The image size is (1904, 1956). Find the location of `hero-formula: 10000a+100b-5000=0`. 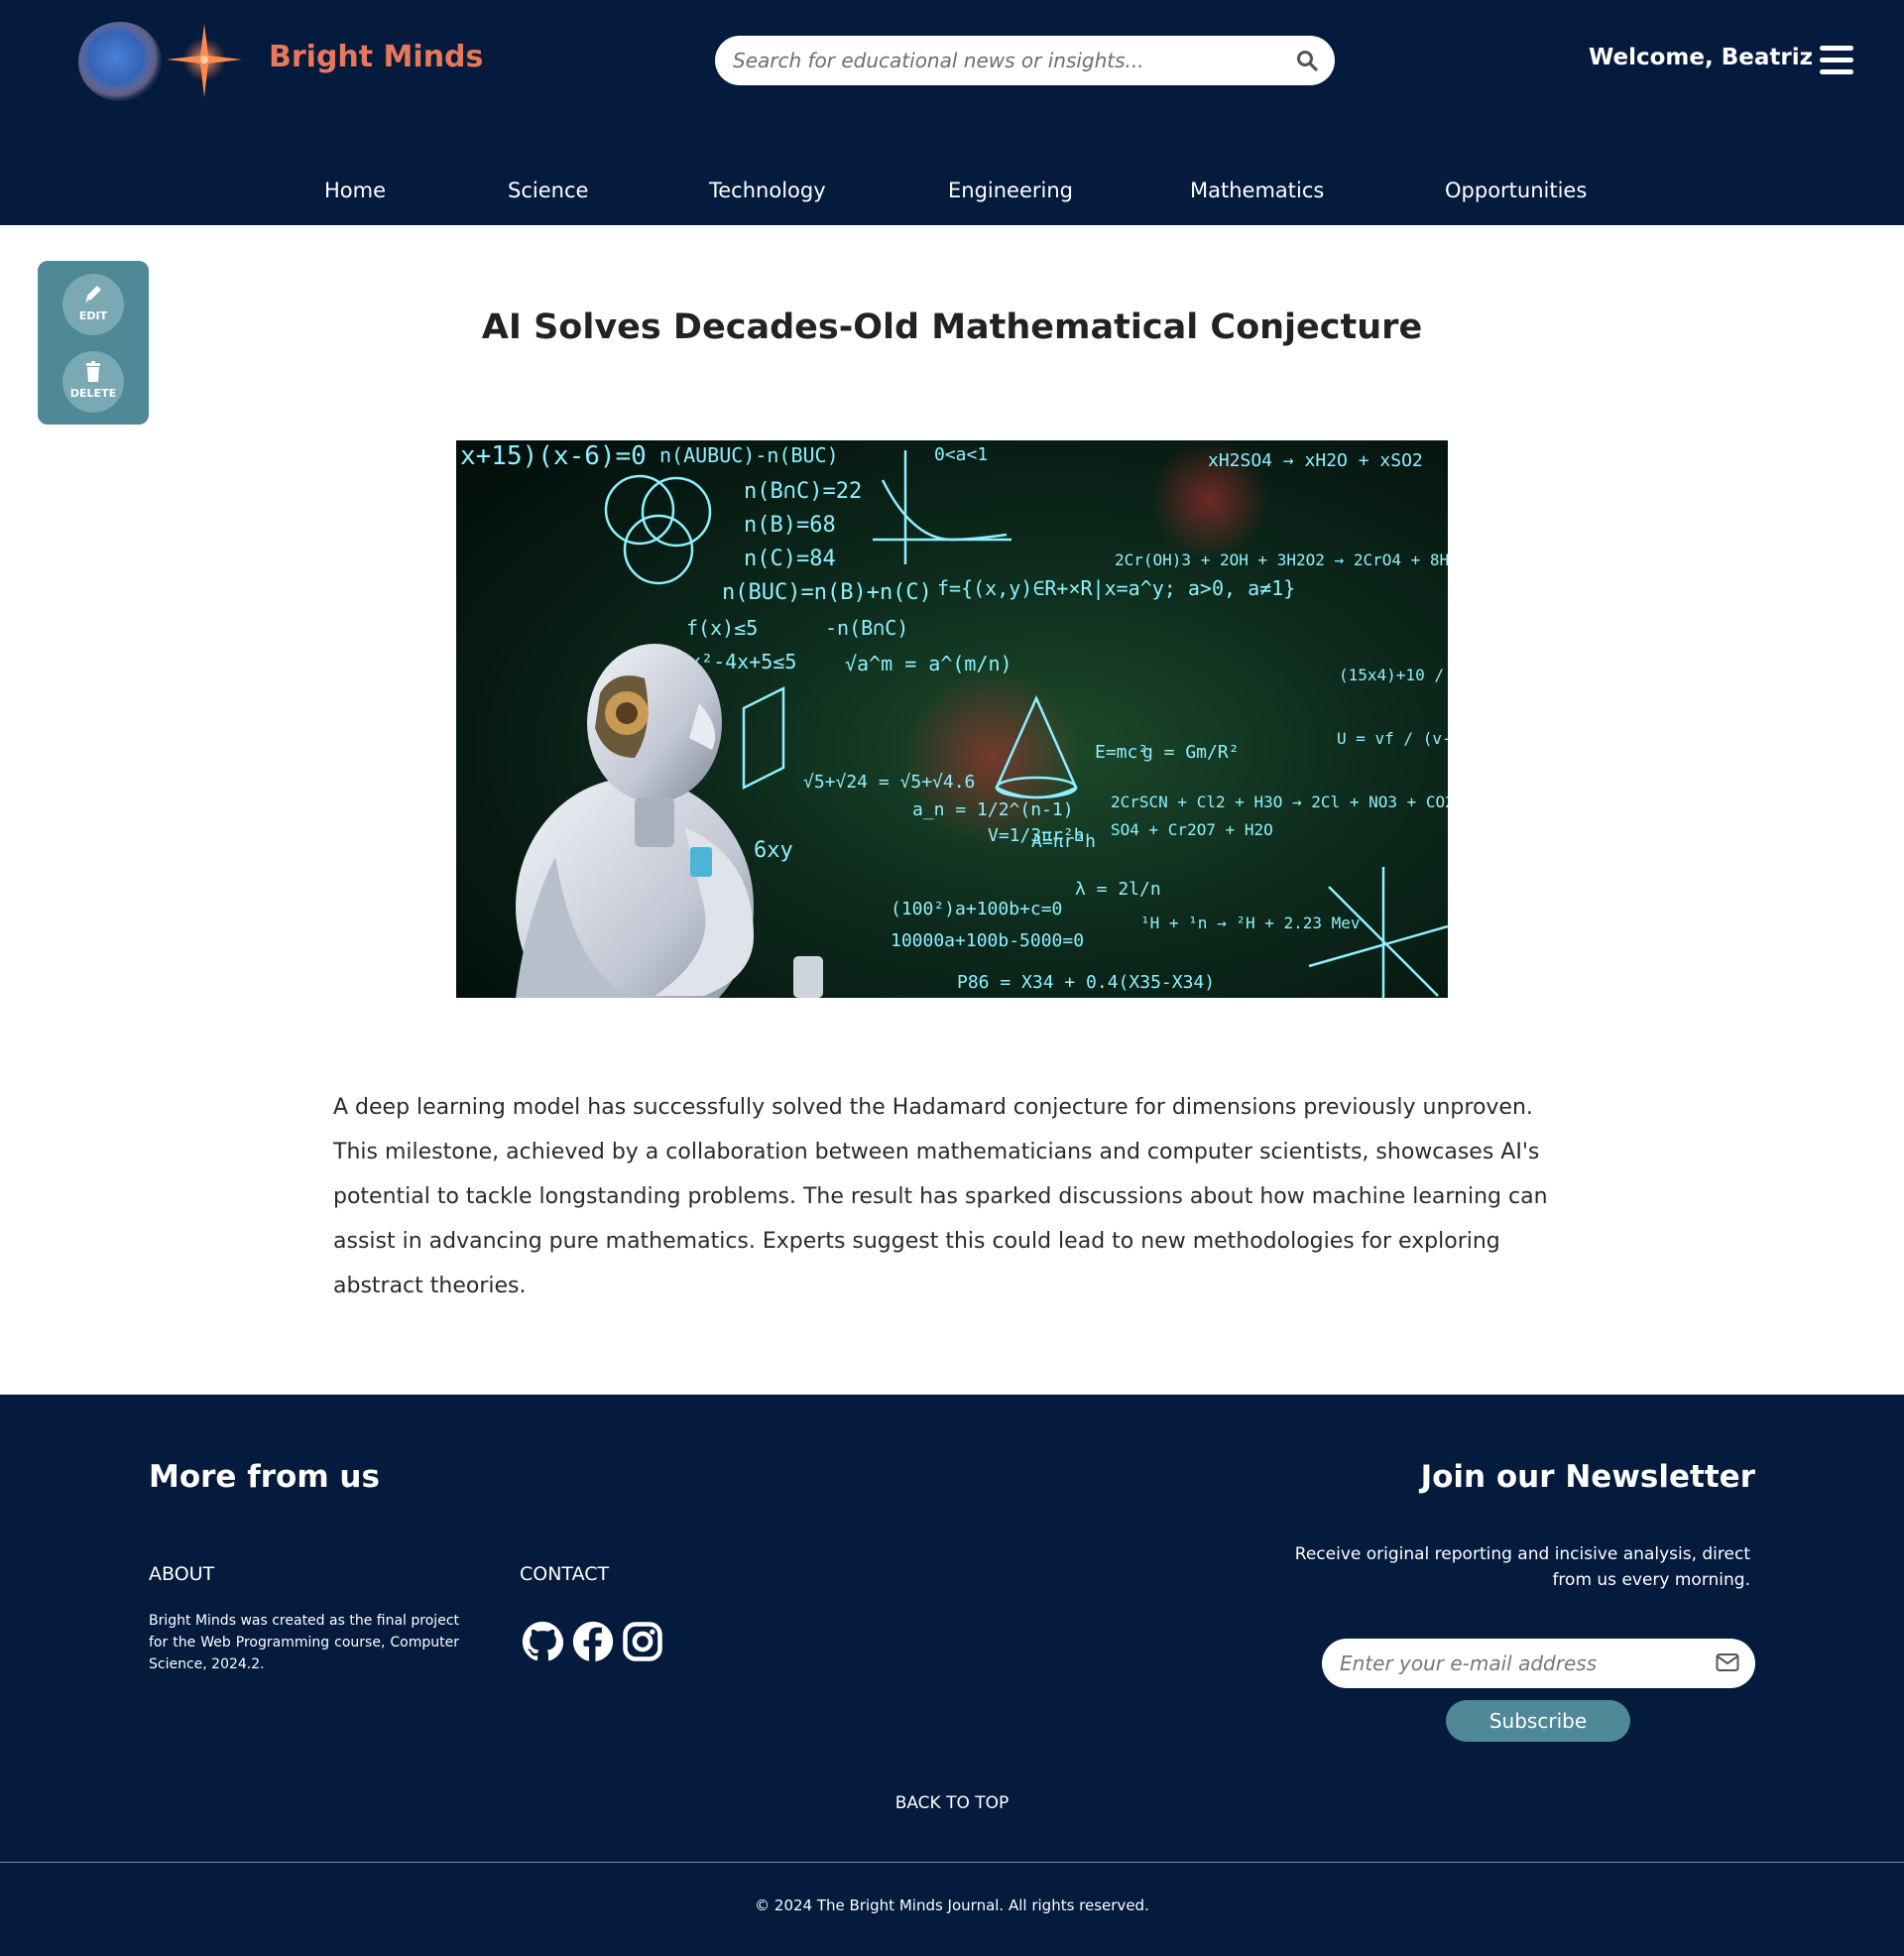

hero-formula: 10000a+100b-5000=0 is located at coordinates (987, 940).